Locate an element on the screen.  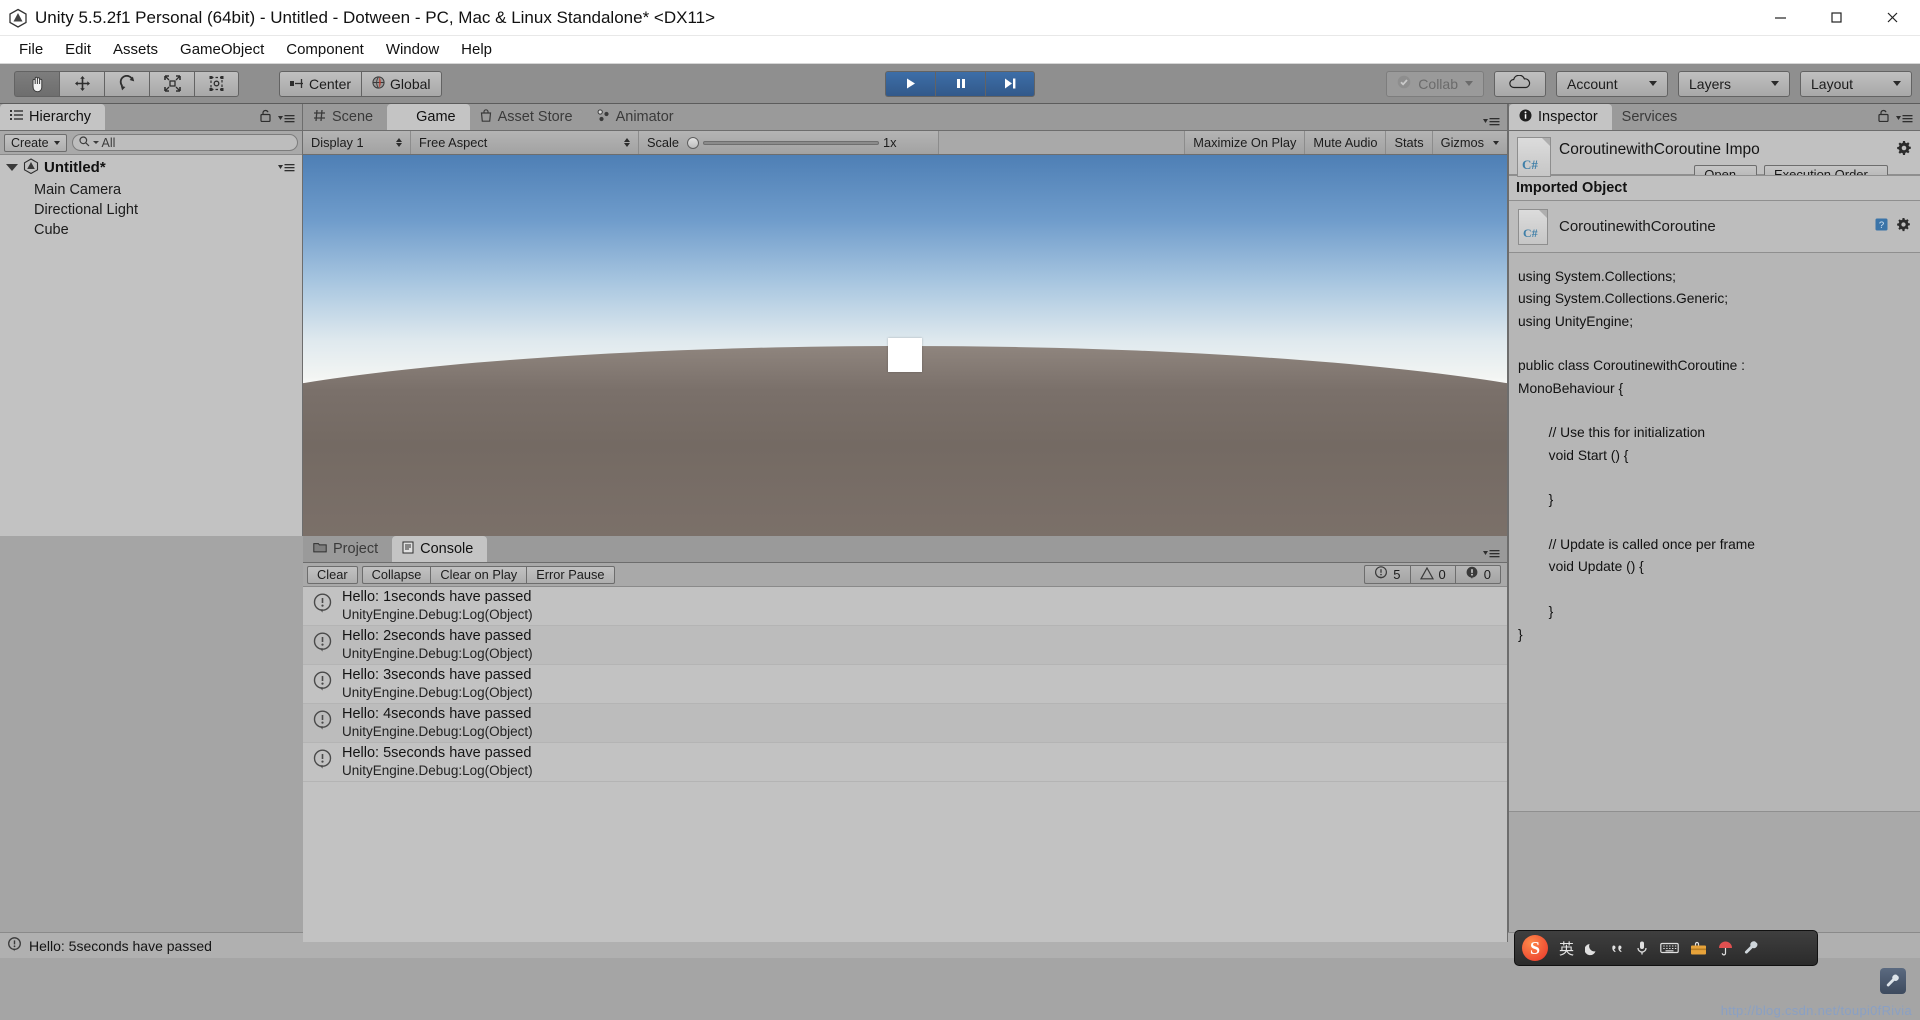
error-pause-button: Error Pause is located at coordinates (570, 574).